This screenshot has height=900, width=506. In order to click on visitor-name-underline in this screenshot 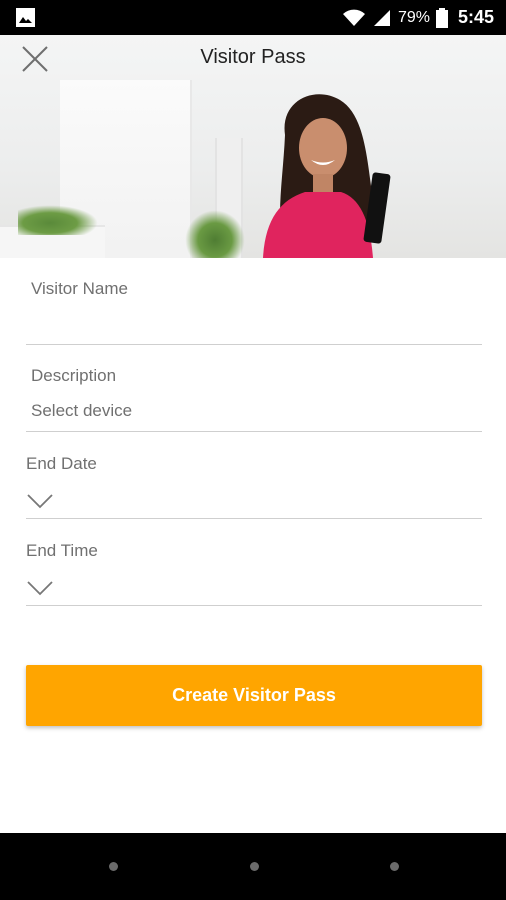, I will do `click(254, 344)`.